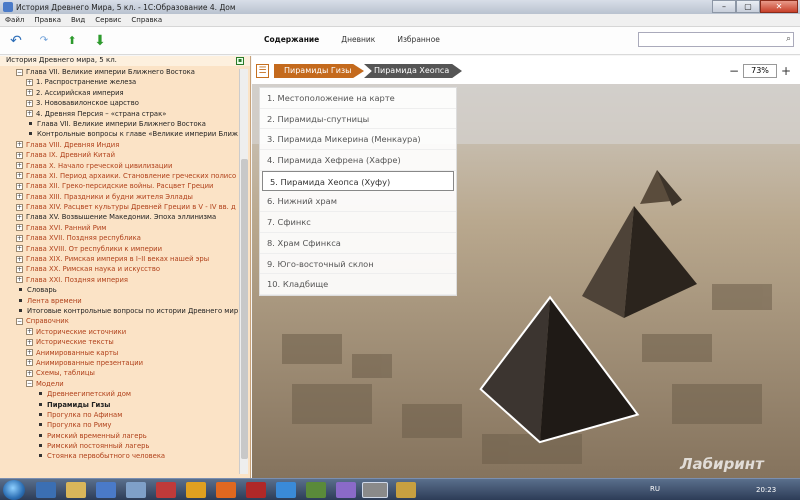 This screenshot has height=500, width=800. I want to click on tree-item: Римский постоянный лагерь, so click(119, 446).